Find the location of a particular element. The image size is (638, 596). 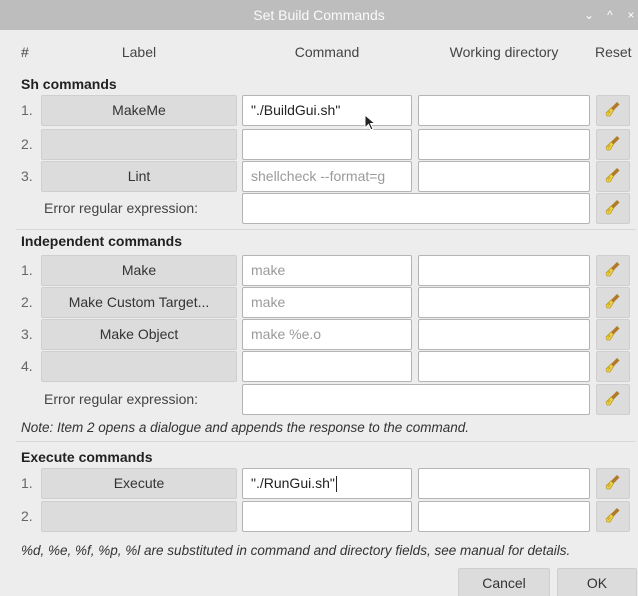

command-input: make %e.o is located at coordinates (327, 334).